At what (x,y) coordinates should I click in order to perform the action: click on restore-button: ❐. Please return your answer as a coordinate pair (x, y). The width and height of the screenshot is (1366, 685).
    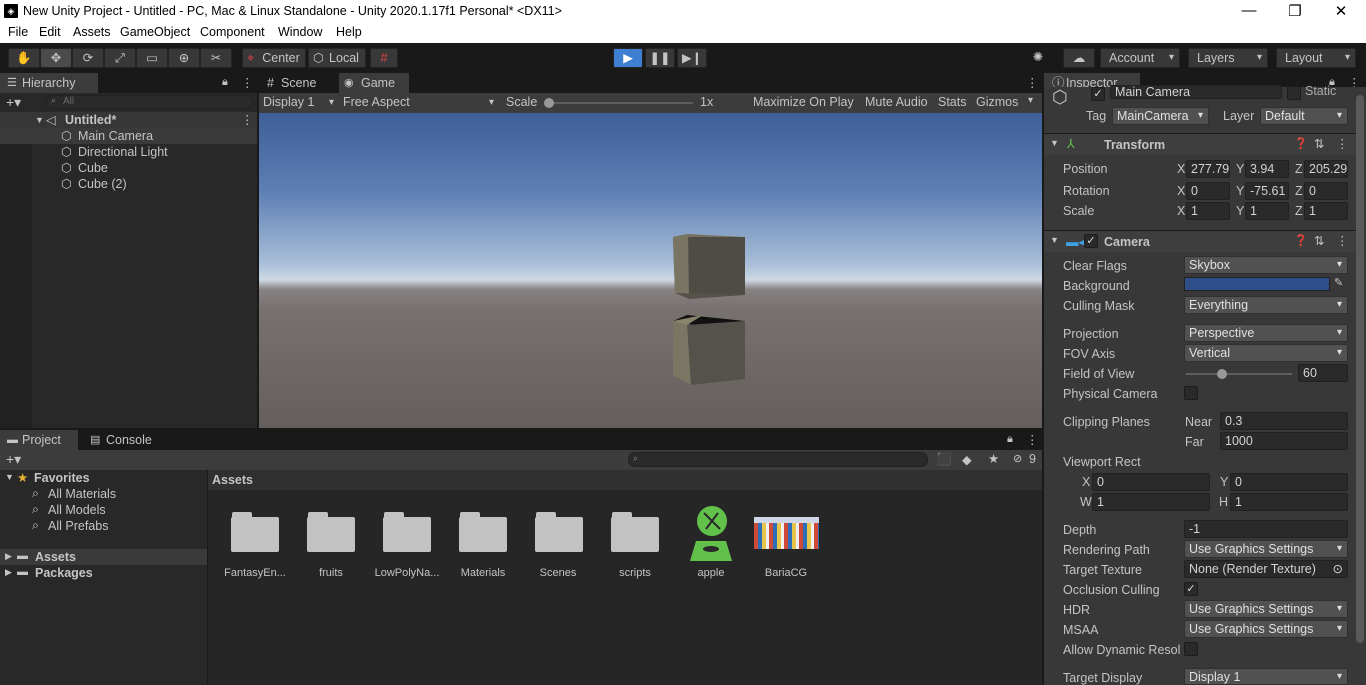
    Looking at the image, I should click on (1295, 11).